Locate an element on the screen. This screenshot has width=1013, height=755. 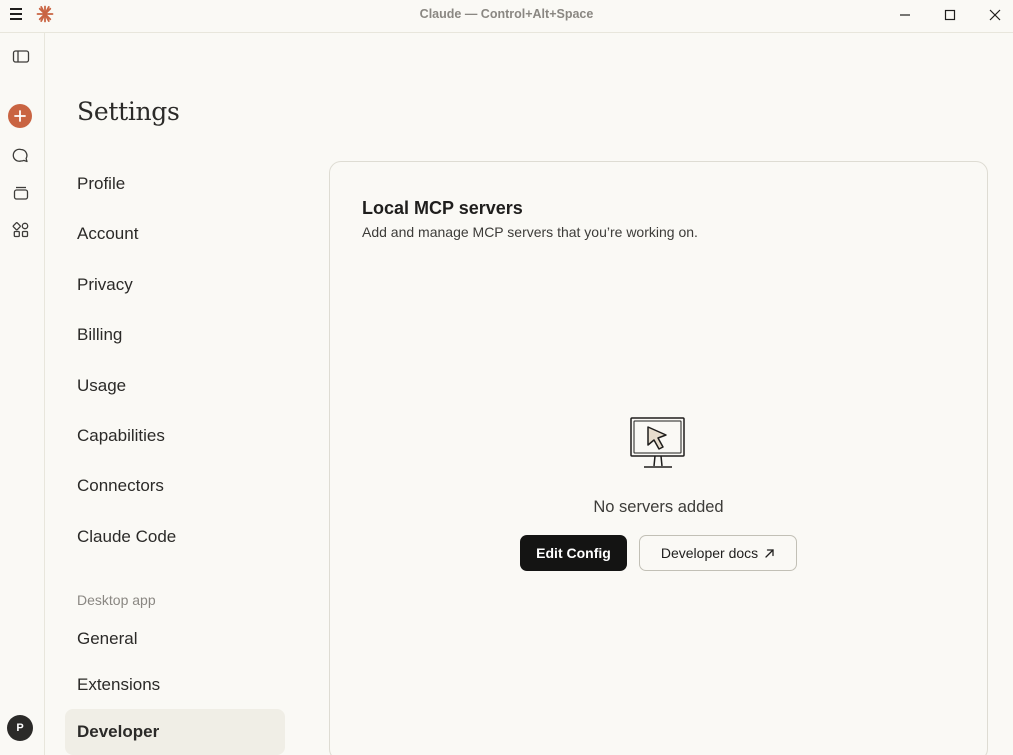
artifacts-icon is located at coordinates (21, 230).